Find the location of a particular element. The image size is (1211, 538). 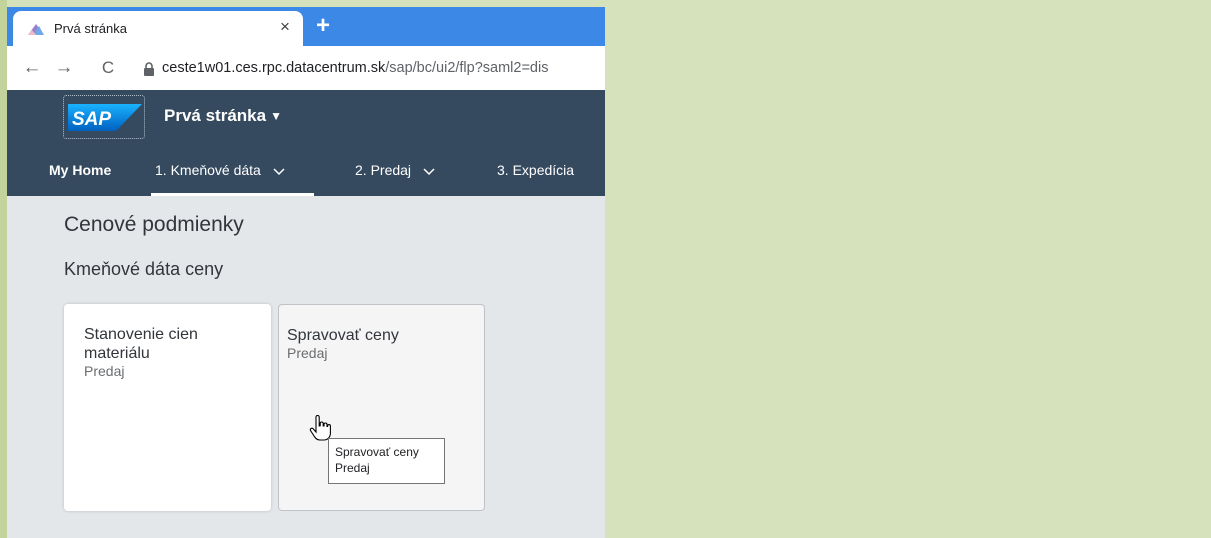

forward-button: → is located at coordinates (64, 68).